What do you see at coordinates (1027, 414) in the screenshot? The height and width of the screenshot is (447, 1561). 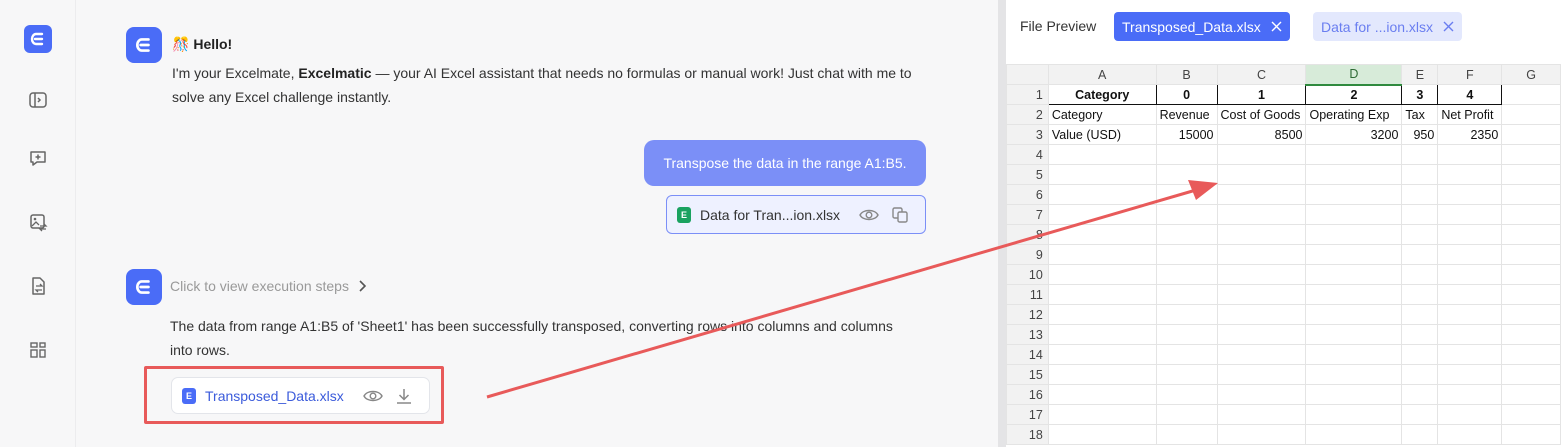 I see `row-header: 17` at bounding box center [1027, 414].